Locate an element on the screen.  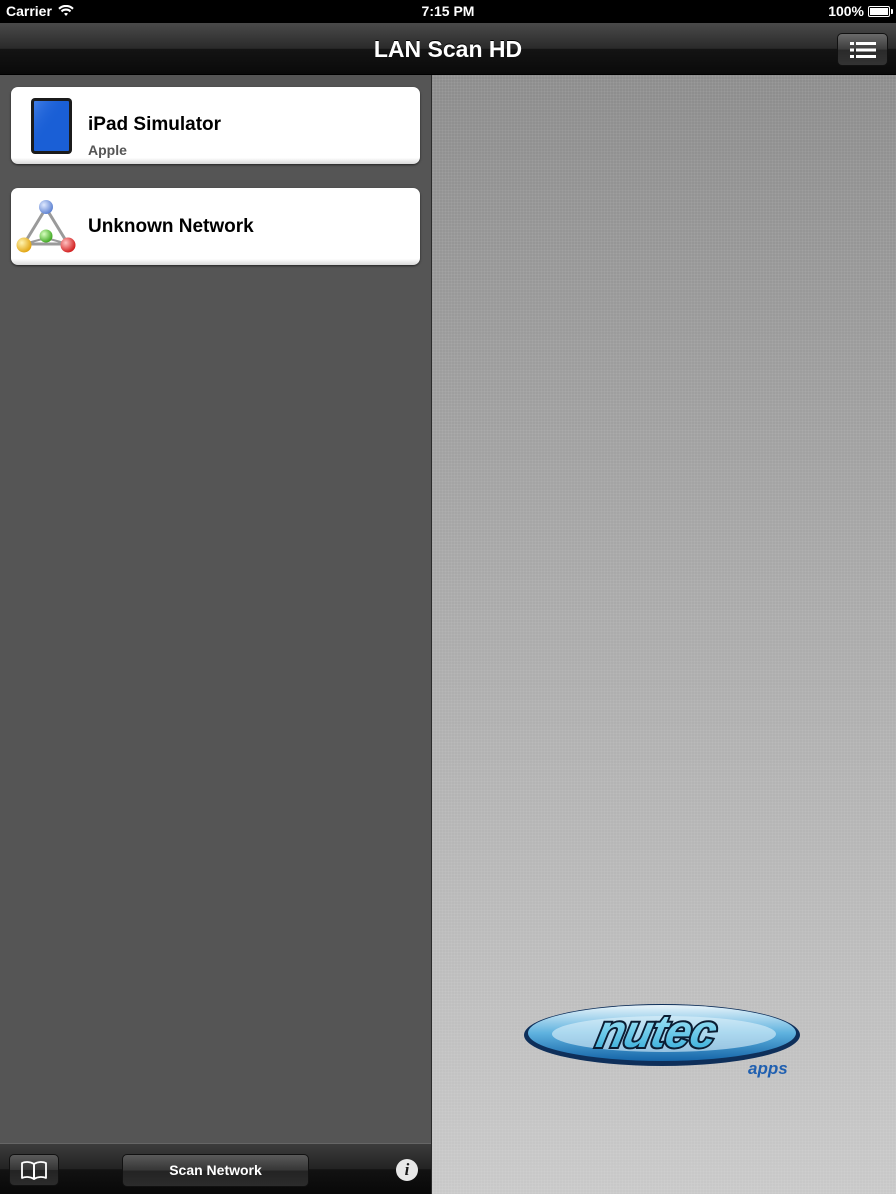
bookmarks-button is located at coordinates (34, 1170).